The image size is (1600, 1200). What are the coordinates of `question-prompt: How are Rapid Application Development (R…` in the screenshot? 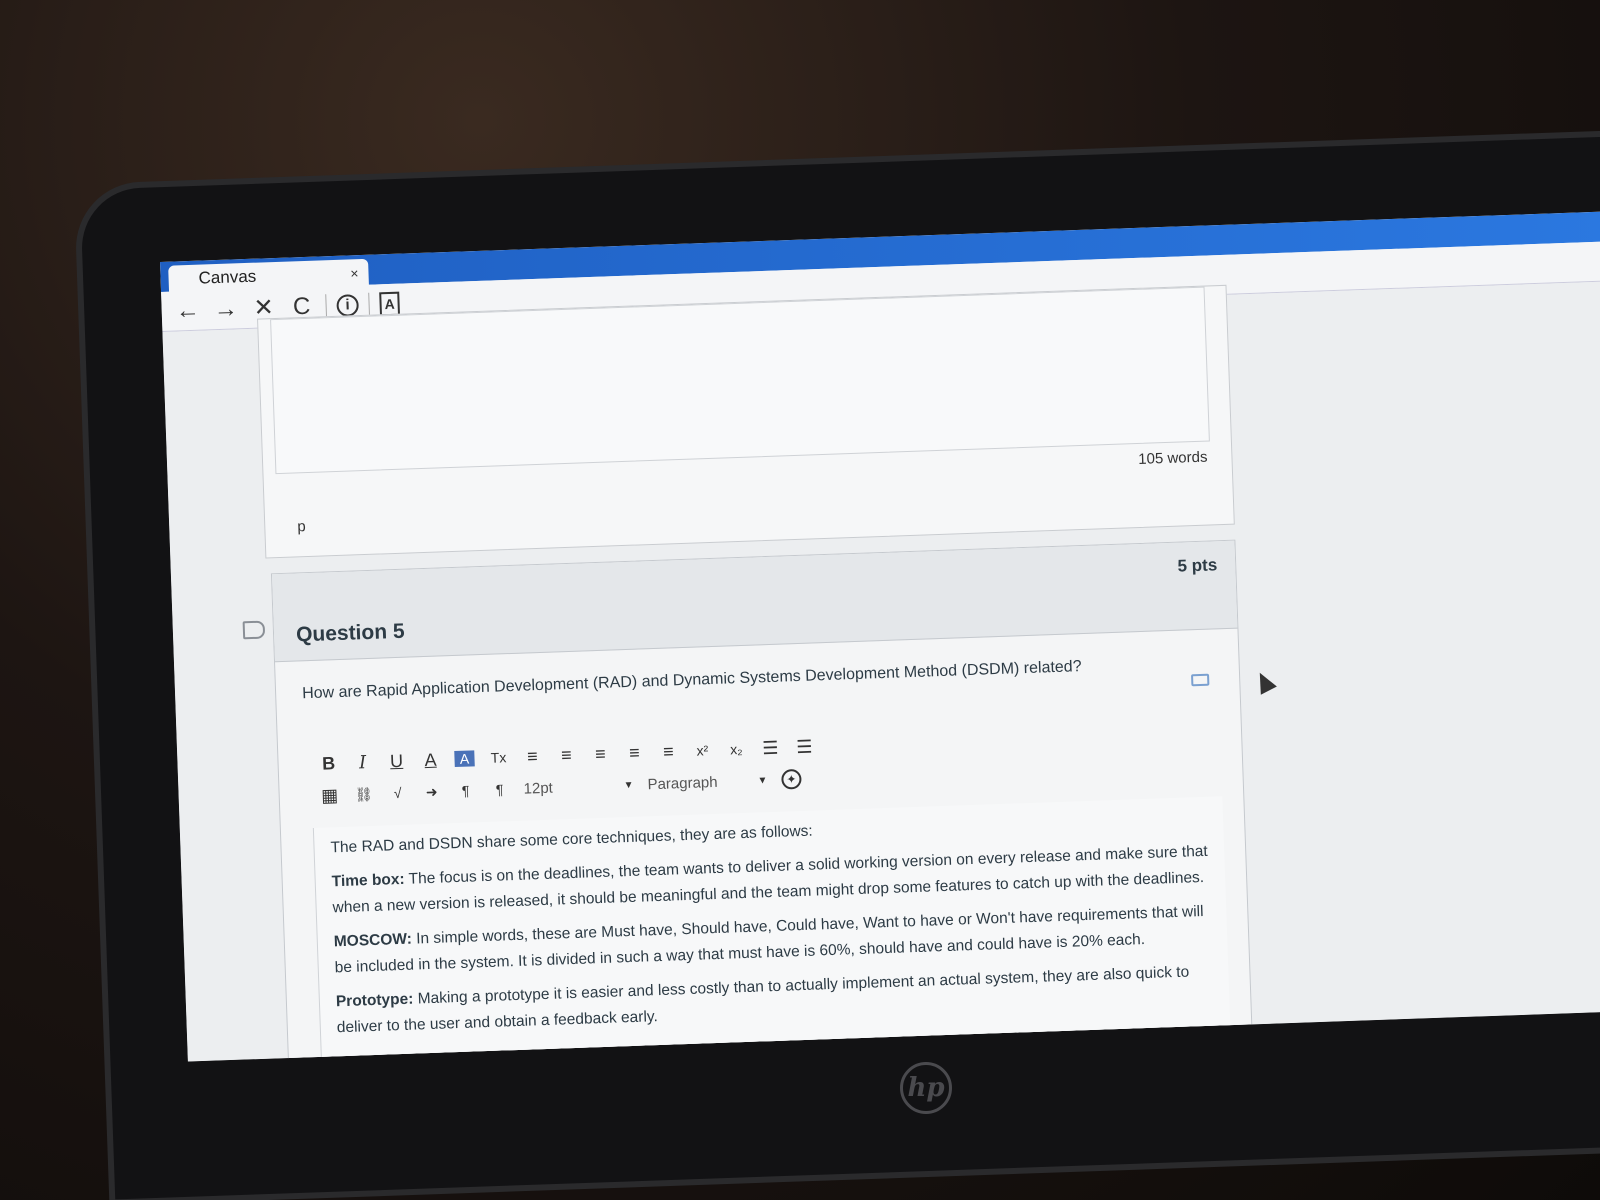 It's located at (691, 680).